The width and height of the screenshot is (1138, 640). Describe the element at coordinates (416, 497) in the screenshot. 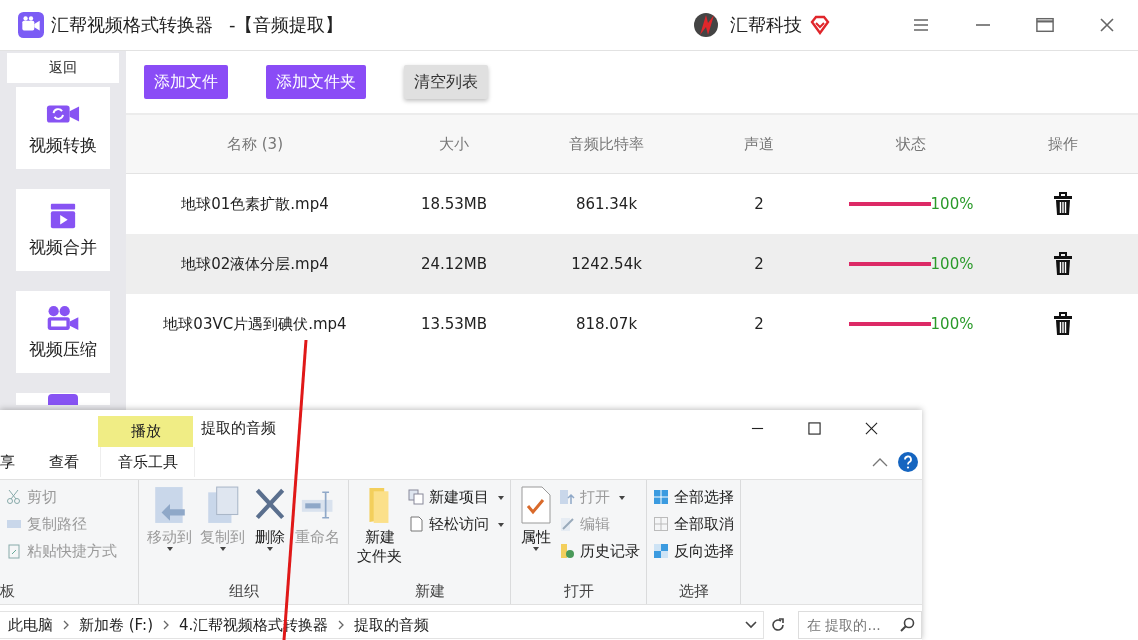

I see `new-item-icon` at that location.